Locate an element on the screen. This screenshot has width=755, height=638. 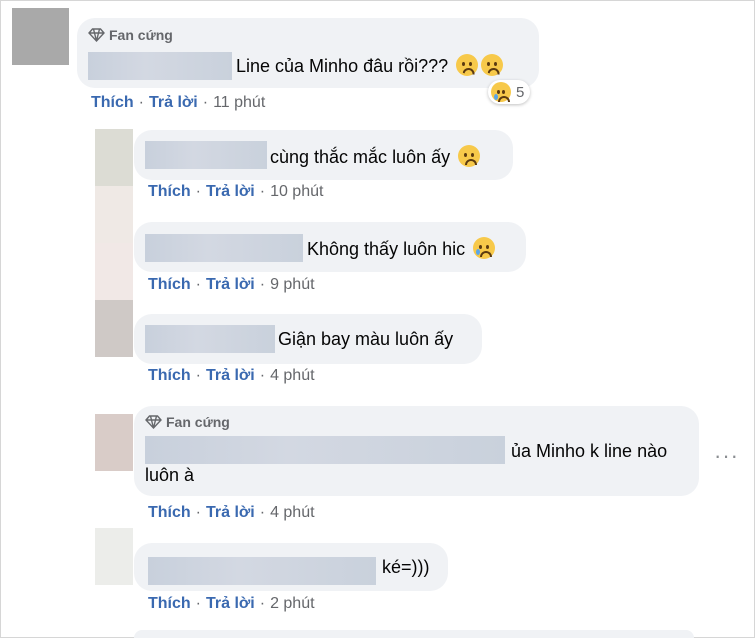
comment-text: Giận bay màu luôn ấy is located at coordinates (366, 339).